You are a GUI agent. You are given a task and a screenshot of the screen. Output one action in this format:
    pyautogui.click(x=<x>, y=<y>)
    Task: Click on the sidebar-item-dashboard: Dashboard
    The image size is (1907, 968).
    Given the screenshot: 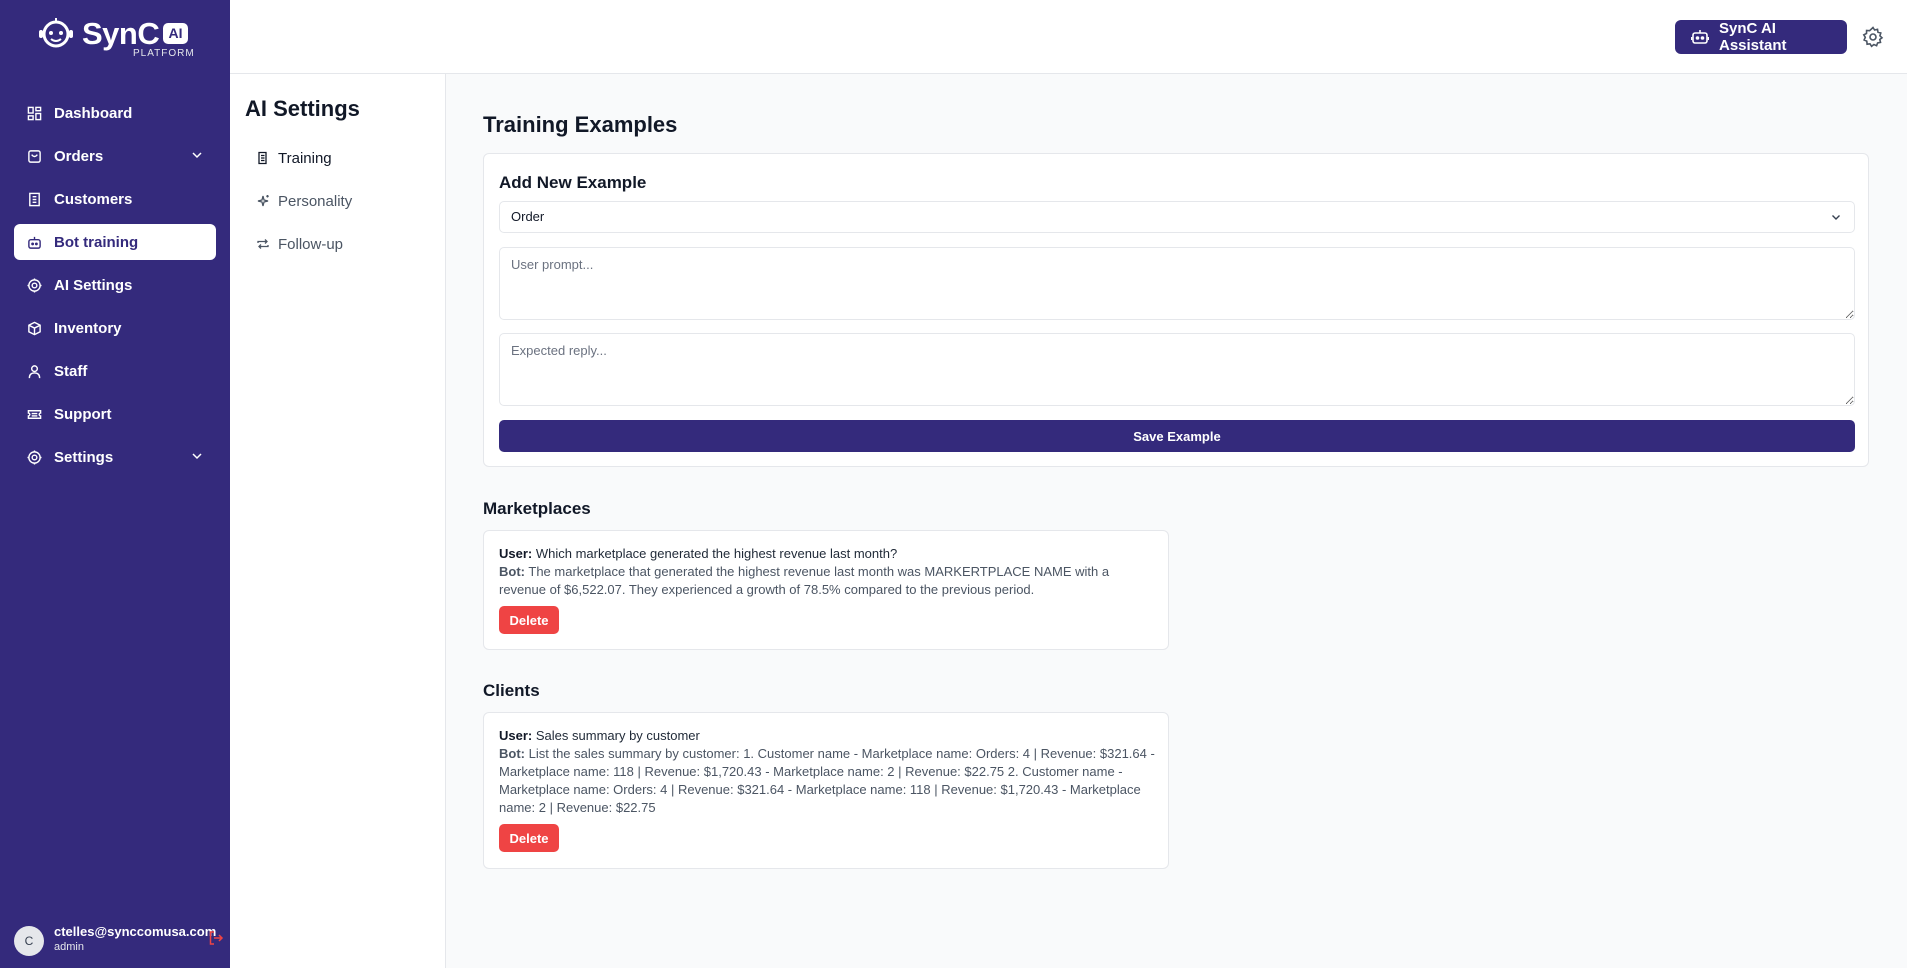 What is the action you would take?
    pyautogui.click(x=115, y=113)
    